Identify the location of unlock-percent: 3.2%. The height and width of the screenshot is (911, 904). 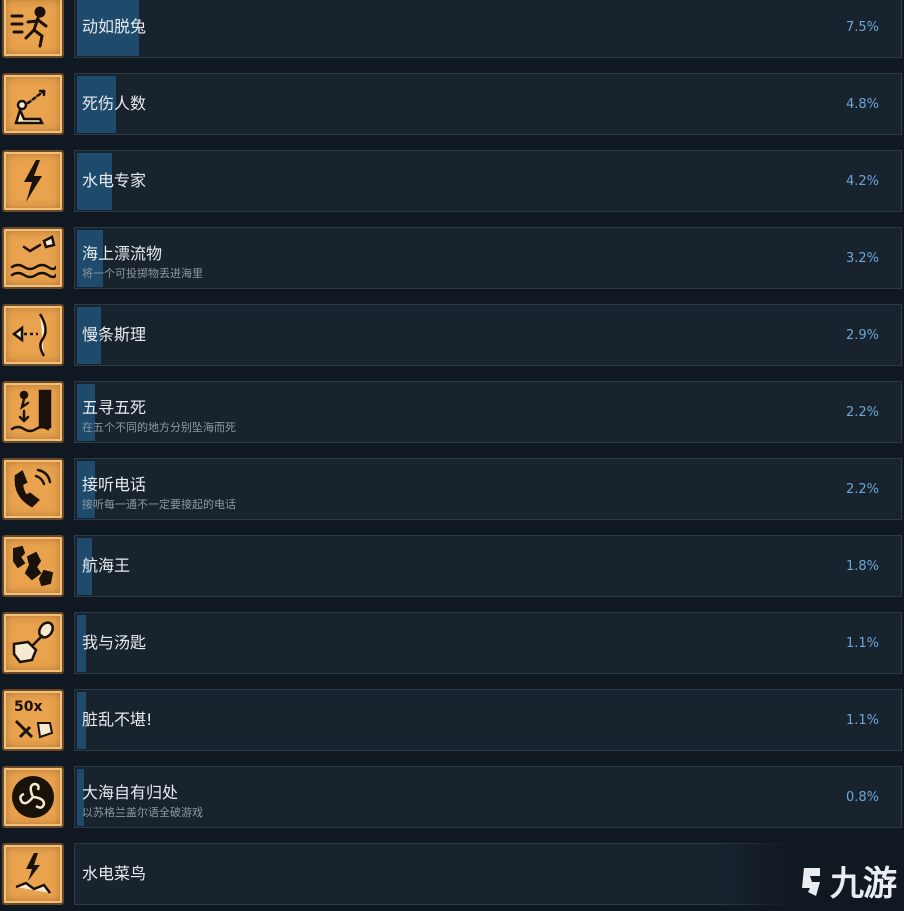
(862, 258).